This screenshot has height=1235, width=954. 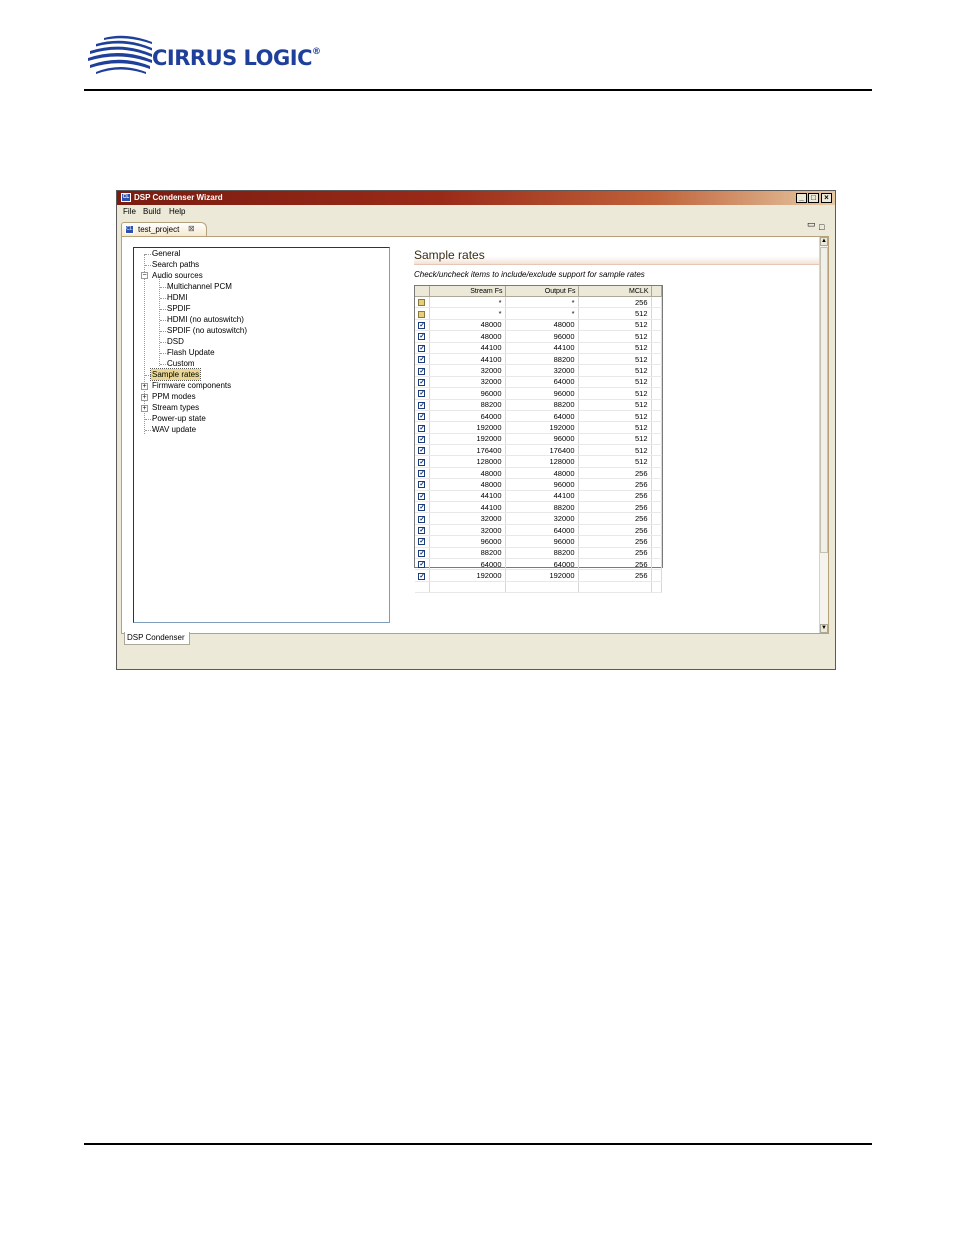 What do you see at coordinates (174, 429) in the screenshot?
I see `tree-item-wav-update: WAV update` at bounding box center [174, 429].